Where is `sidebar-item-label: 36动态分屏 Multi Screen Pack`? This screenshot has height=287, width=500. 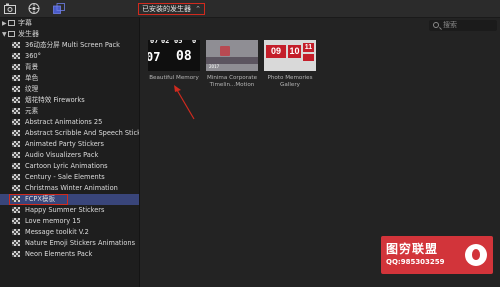
sidebar-item-label: 36动态分屏 Multi Screen Pack is located at coordinates (73, 45).